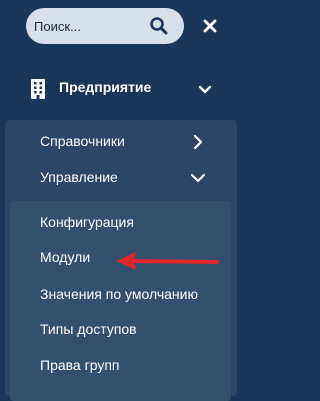 The image size is (320, 401). I want to click on nested-item-group-rights: Права групп, so click(120, 366).